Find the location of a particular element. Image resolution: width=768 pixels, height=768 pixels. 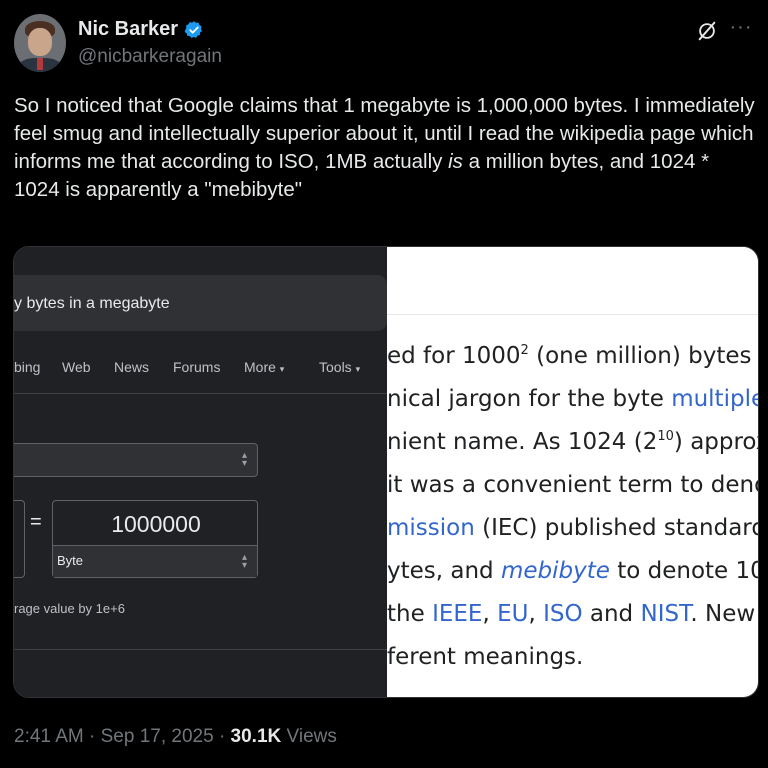

grok-icon is located at coordinates (707, 31).